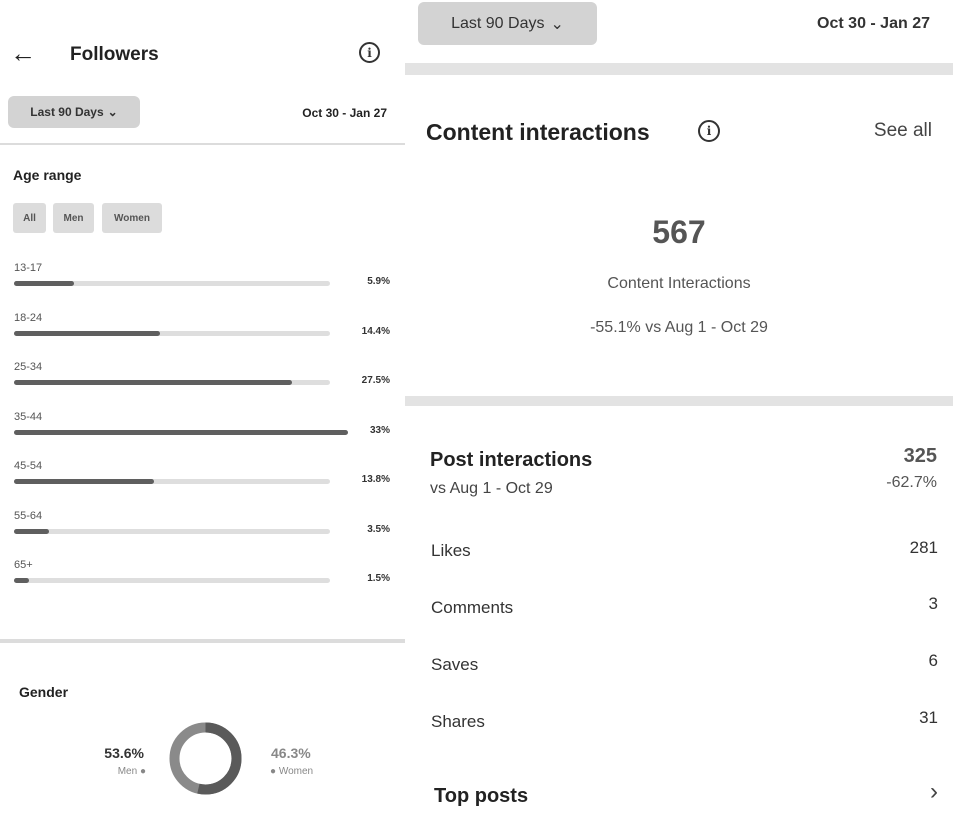 This screenshot has height=819, width=953. I want to click on shares-label: Shares, so click(458, 721).